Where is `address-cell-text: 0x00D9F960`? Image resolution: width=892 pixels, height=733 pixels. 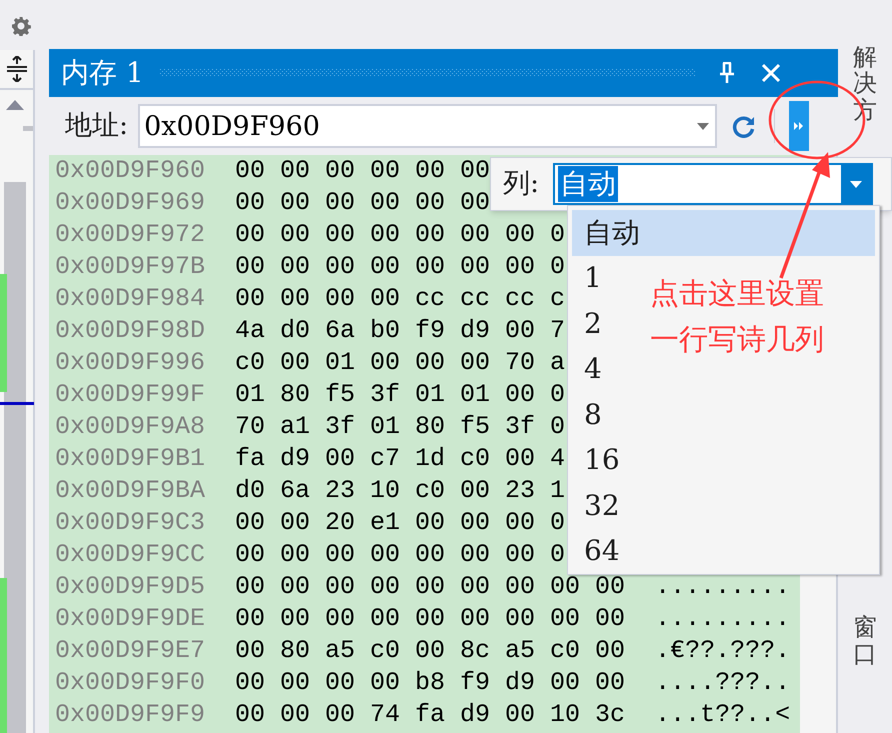
address-cell-text: 0x00D9F960 is located at coordinates (130, 171).